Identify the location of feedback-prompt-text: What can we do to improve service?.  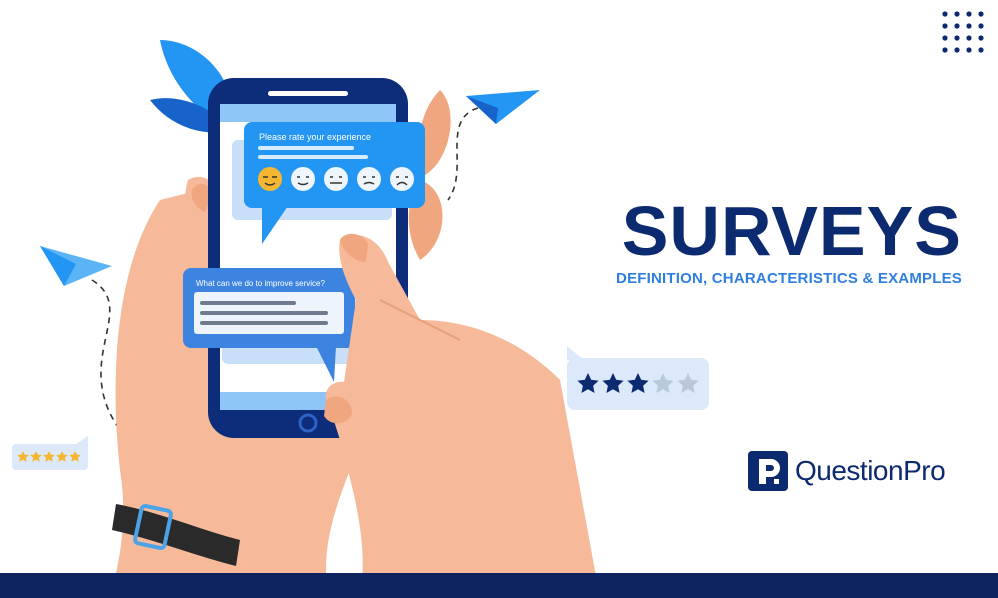
(260, 283).